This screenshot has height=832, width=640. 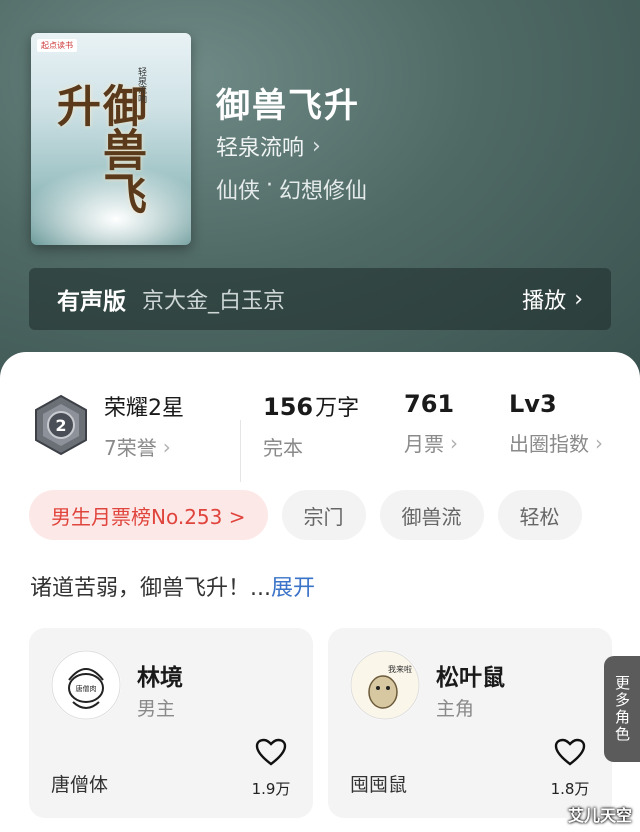 What do you see at coordinates (544, 301) in the screenshot?
I see `play-label: 播放` at bounding box center [544, 301].